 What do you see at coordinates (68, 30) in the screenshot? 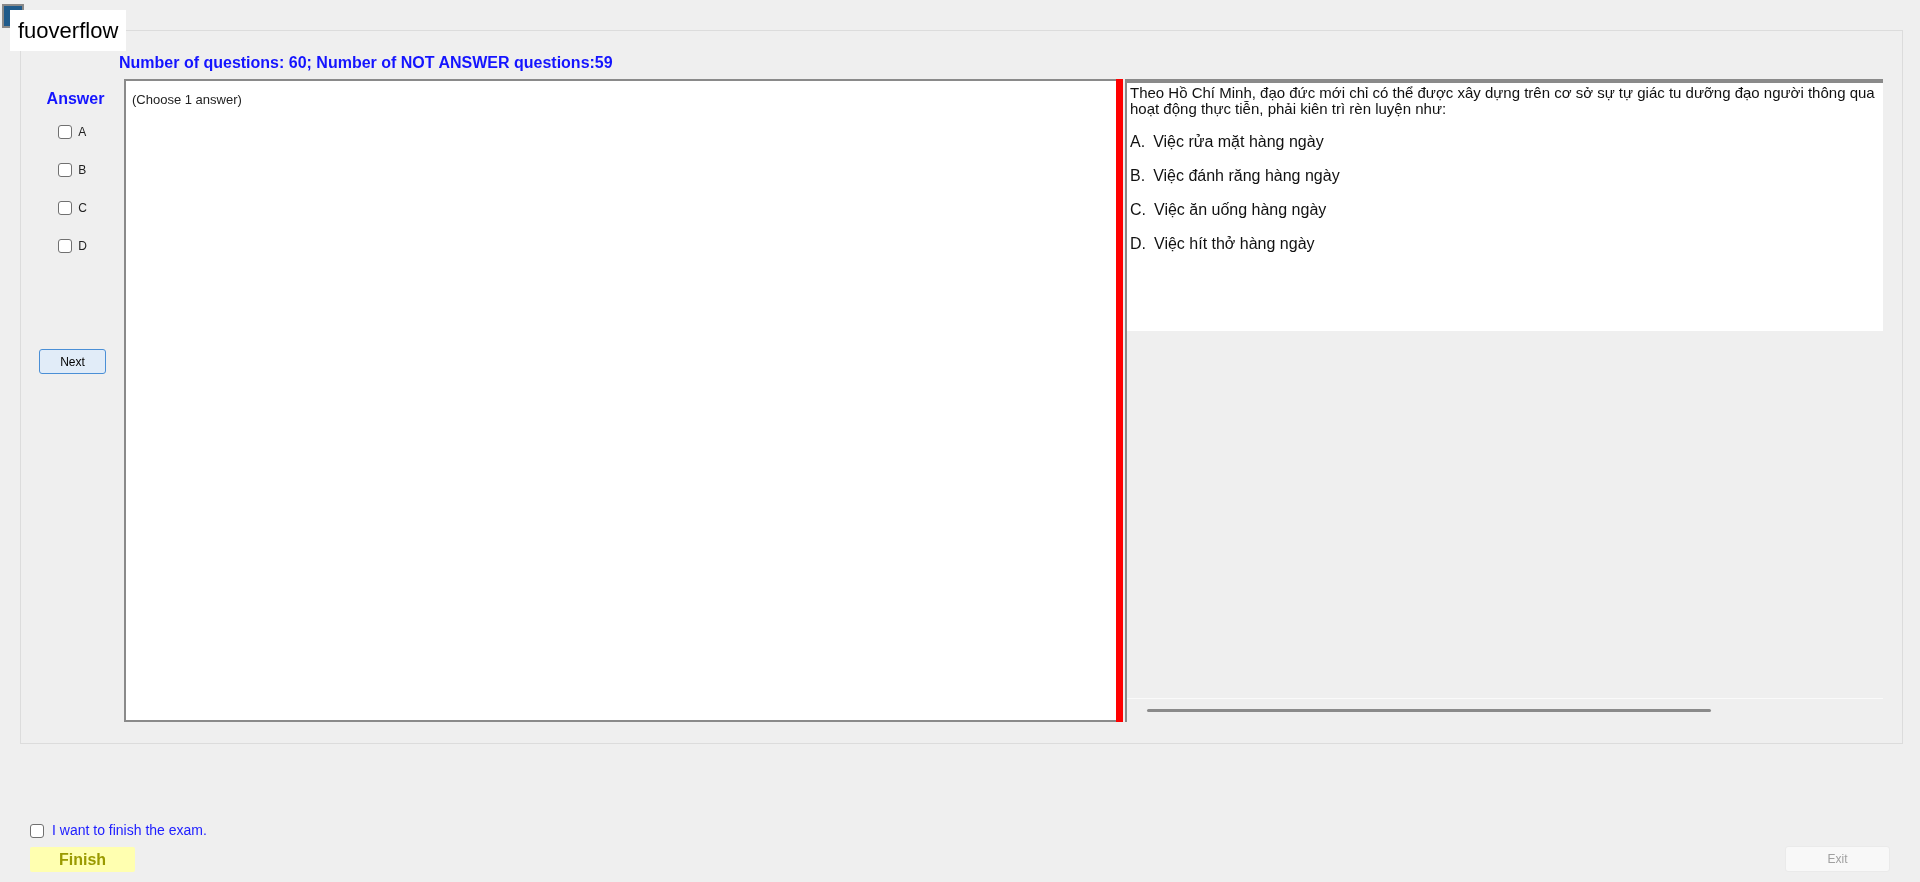
I see `window-title: fuoverflow` at bounding box center [68, 30].